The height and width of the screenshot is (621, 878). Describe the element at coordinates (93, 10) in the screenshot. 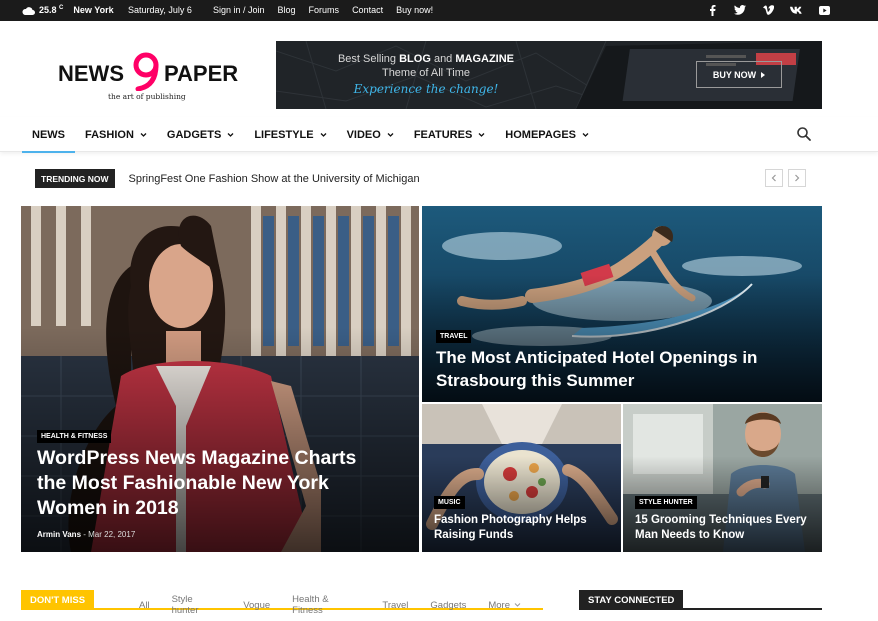

I see `city-name: New York` at that location.